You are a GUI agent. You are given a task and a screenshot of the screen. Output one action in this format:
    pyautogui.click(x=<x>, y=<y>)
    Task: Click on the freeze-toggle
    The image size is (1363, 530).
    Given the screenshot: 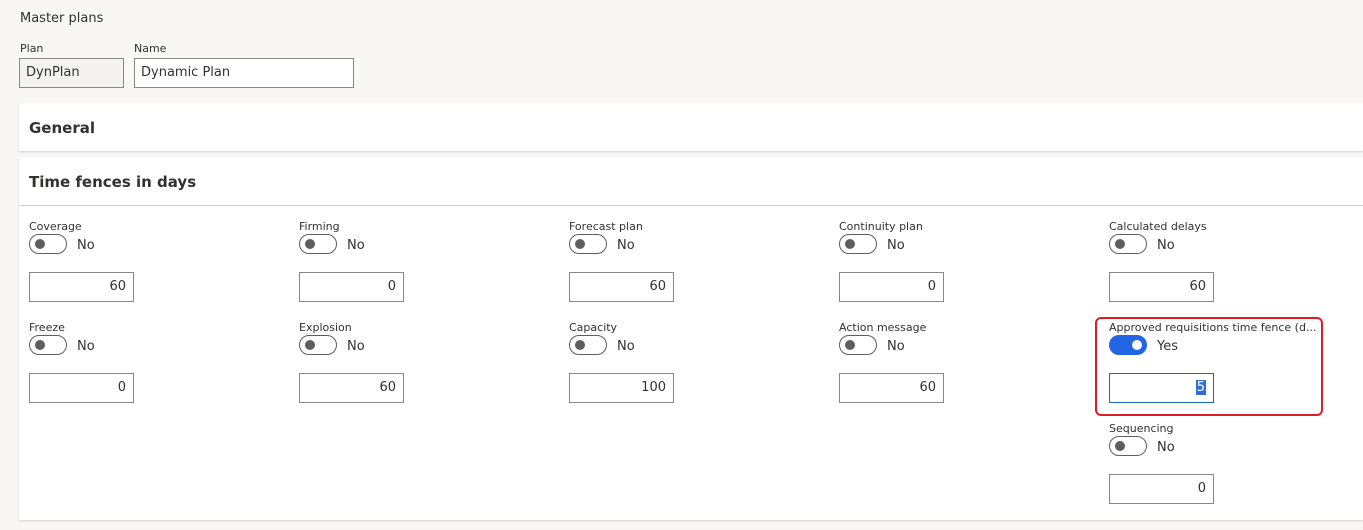 What is the action you would take?
    pyautogui.click(x=48, y=345)
    